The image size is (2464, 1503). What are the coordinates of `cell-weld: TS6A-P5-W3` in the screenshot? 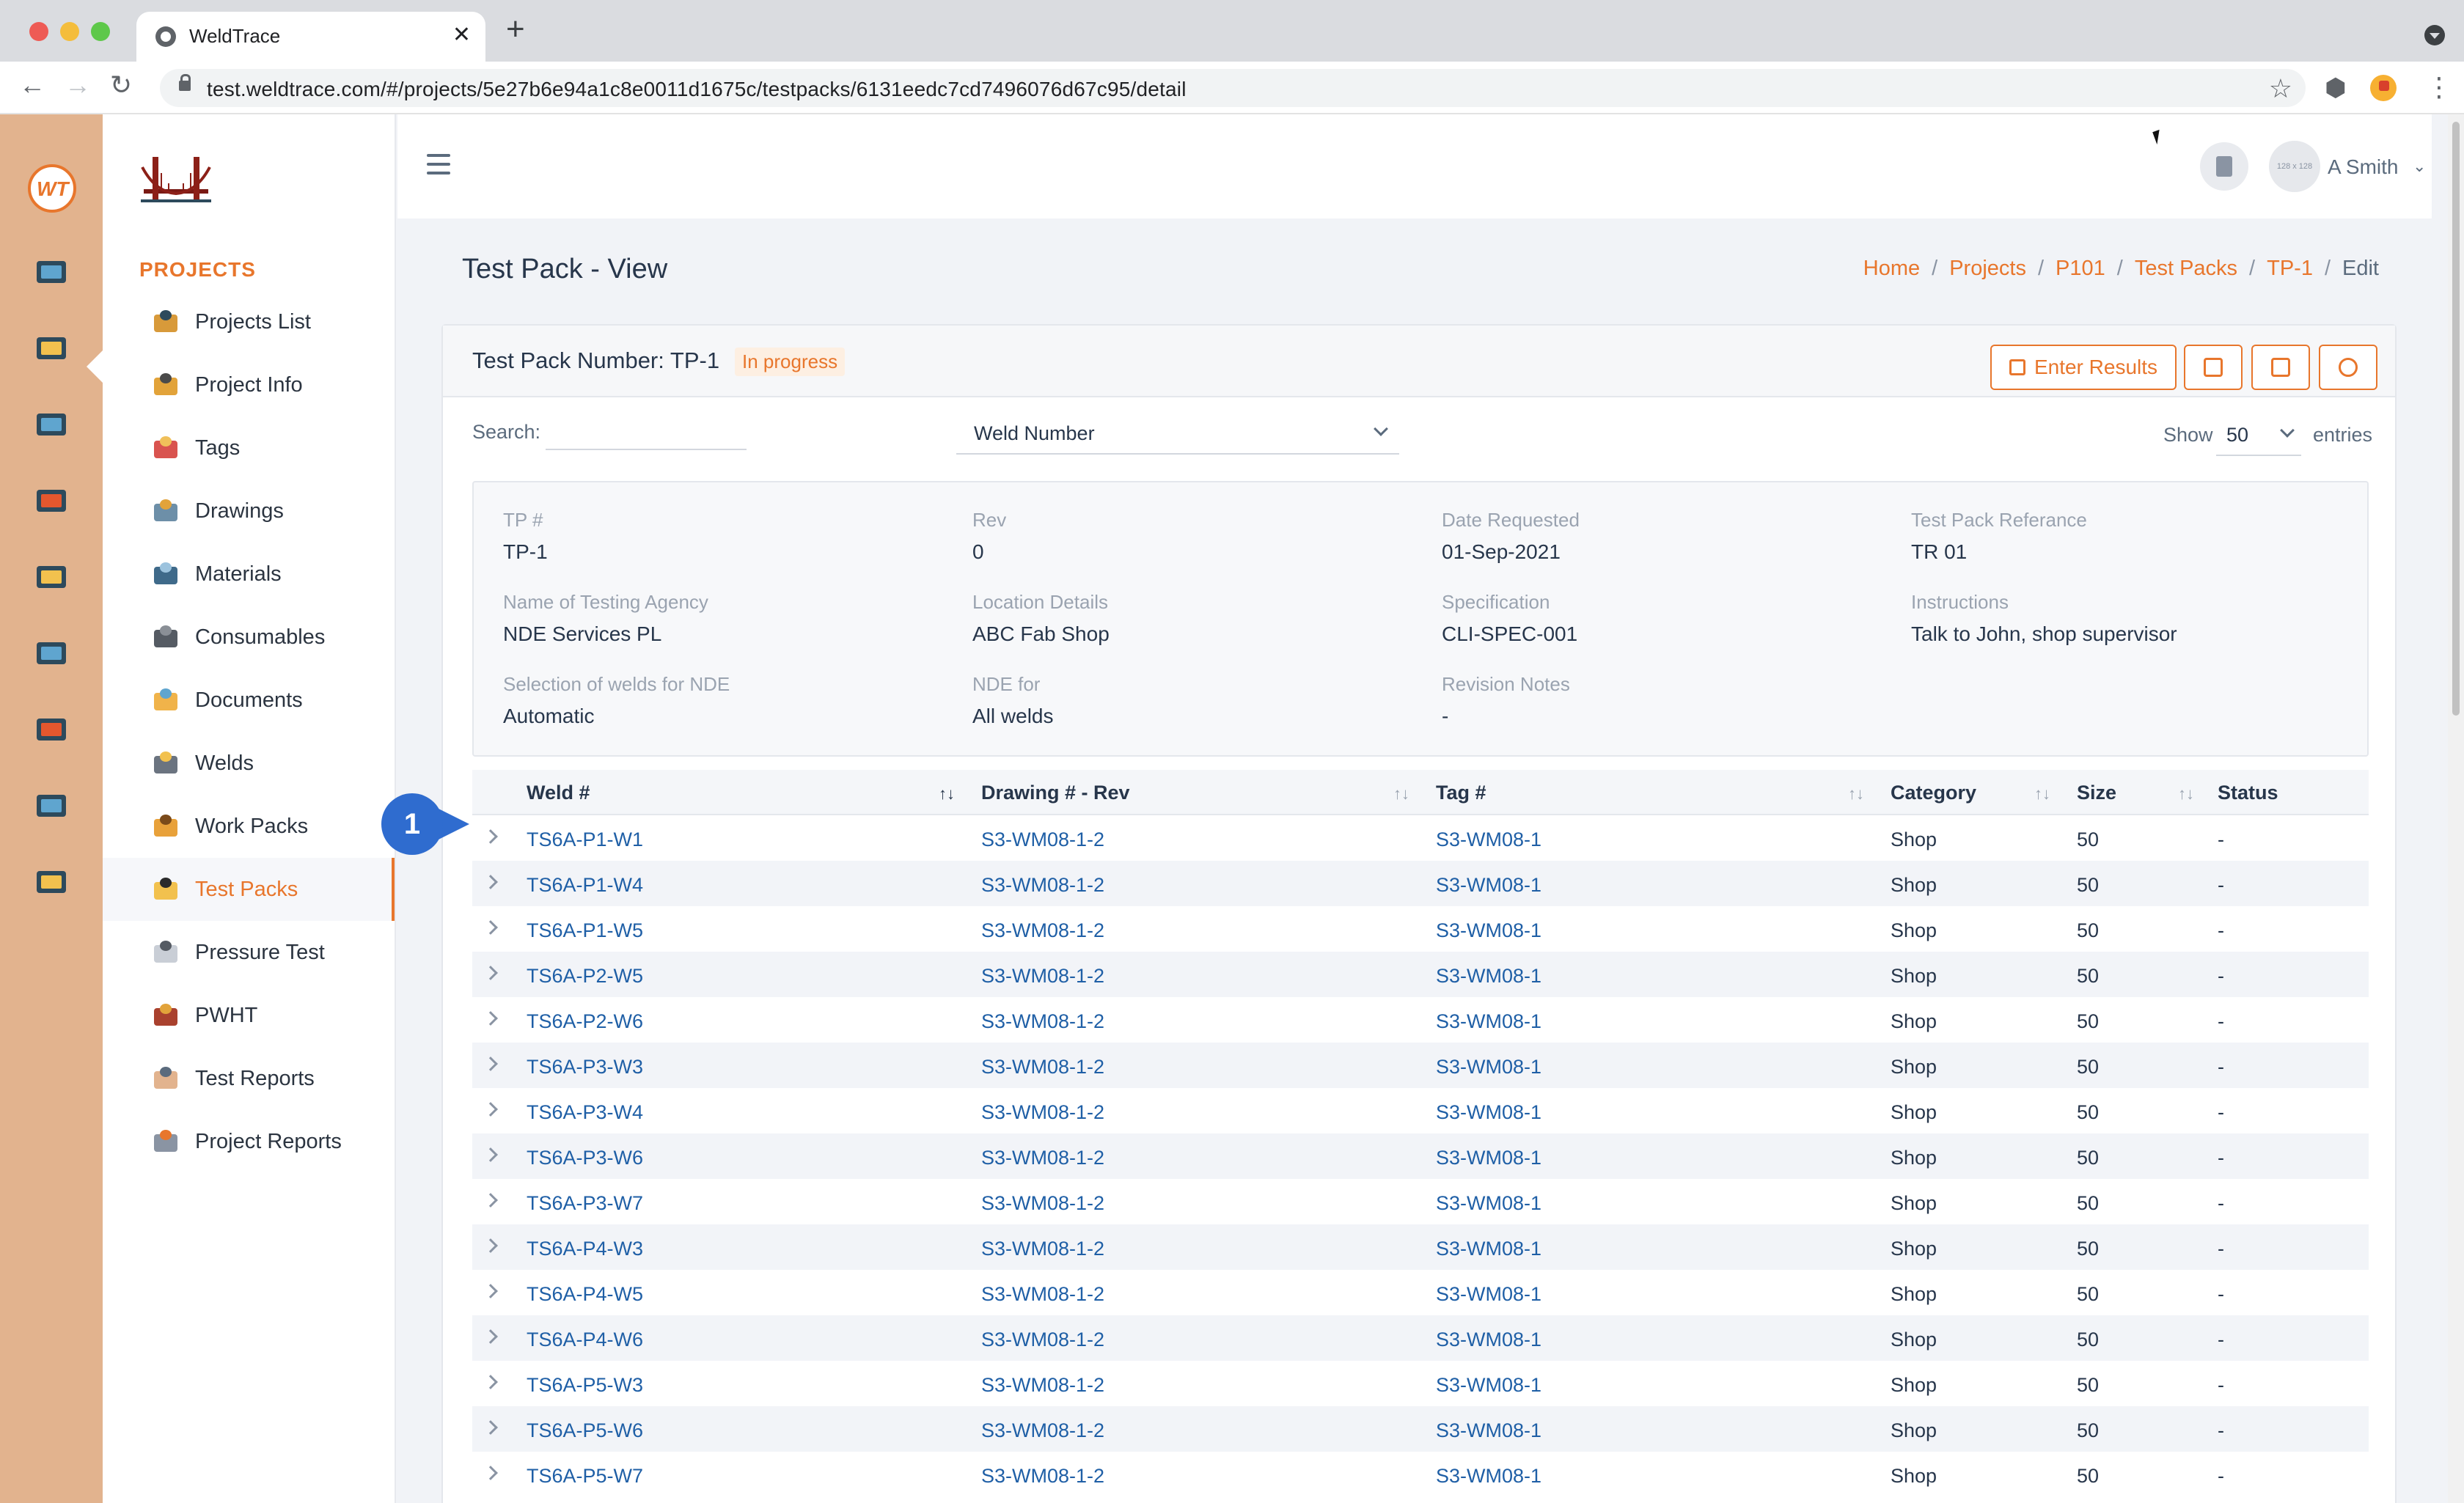 It's located at (585, 1385).